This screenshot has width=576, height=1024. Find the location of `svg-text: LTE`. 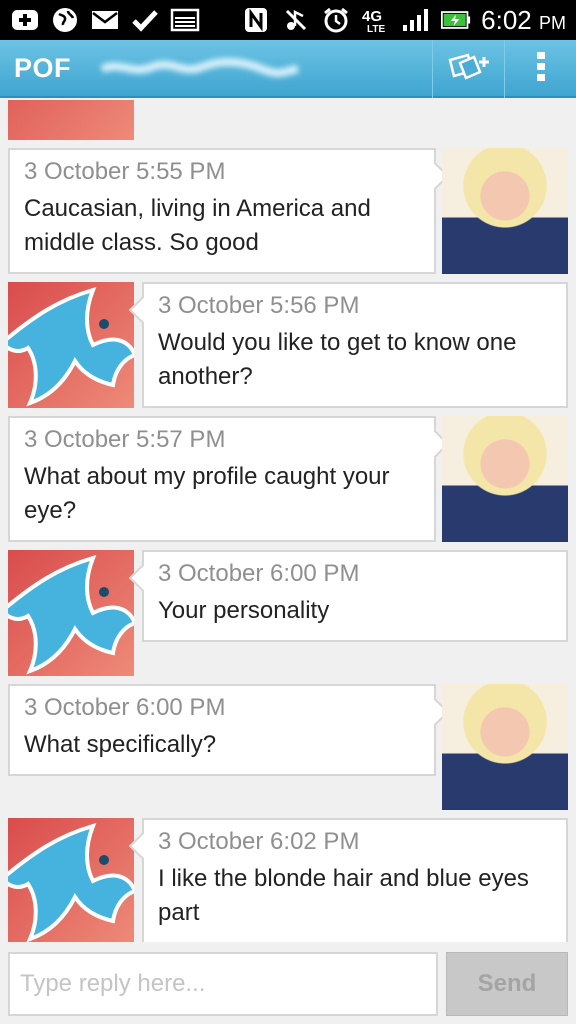

svg-text: LTE is located at coordinates (376, 29).